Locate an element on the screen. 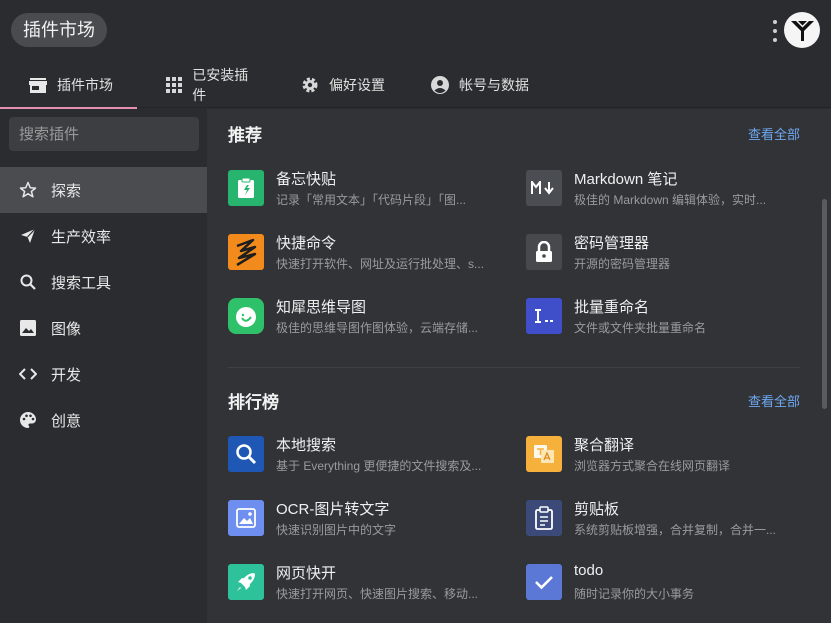 The image size is (831, 623). gear-icon is located at coordinates (310, 85).